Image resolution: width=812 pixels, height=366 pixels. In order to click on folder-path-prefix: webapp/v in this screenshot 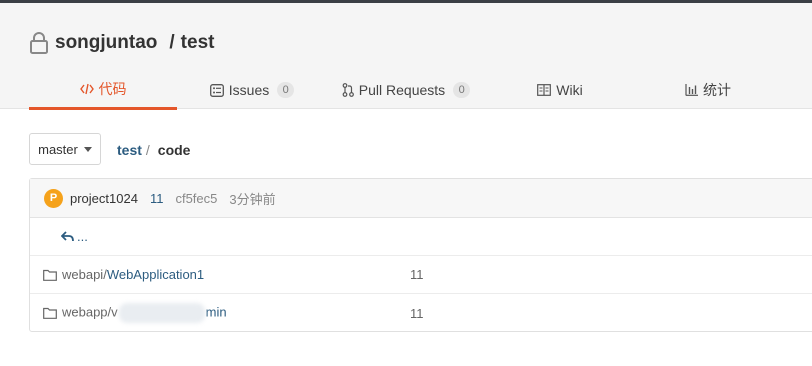, I will do `click(90, 312)`.